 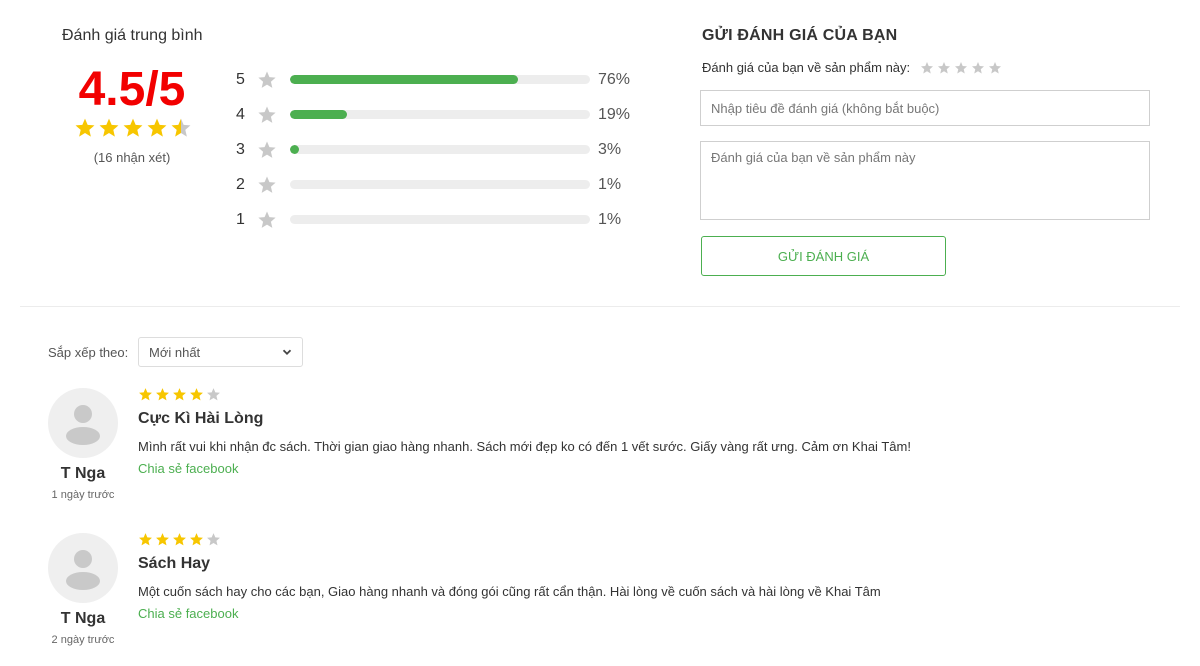 I want to click on review-title-input, so click(x=925, y=108).